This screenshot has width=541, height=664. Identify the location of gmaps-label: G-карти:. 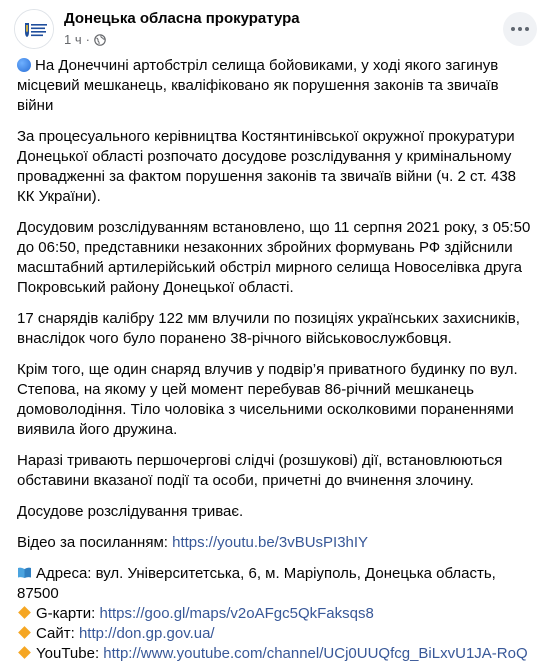
(68, 613).